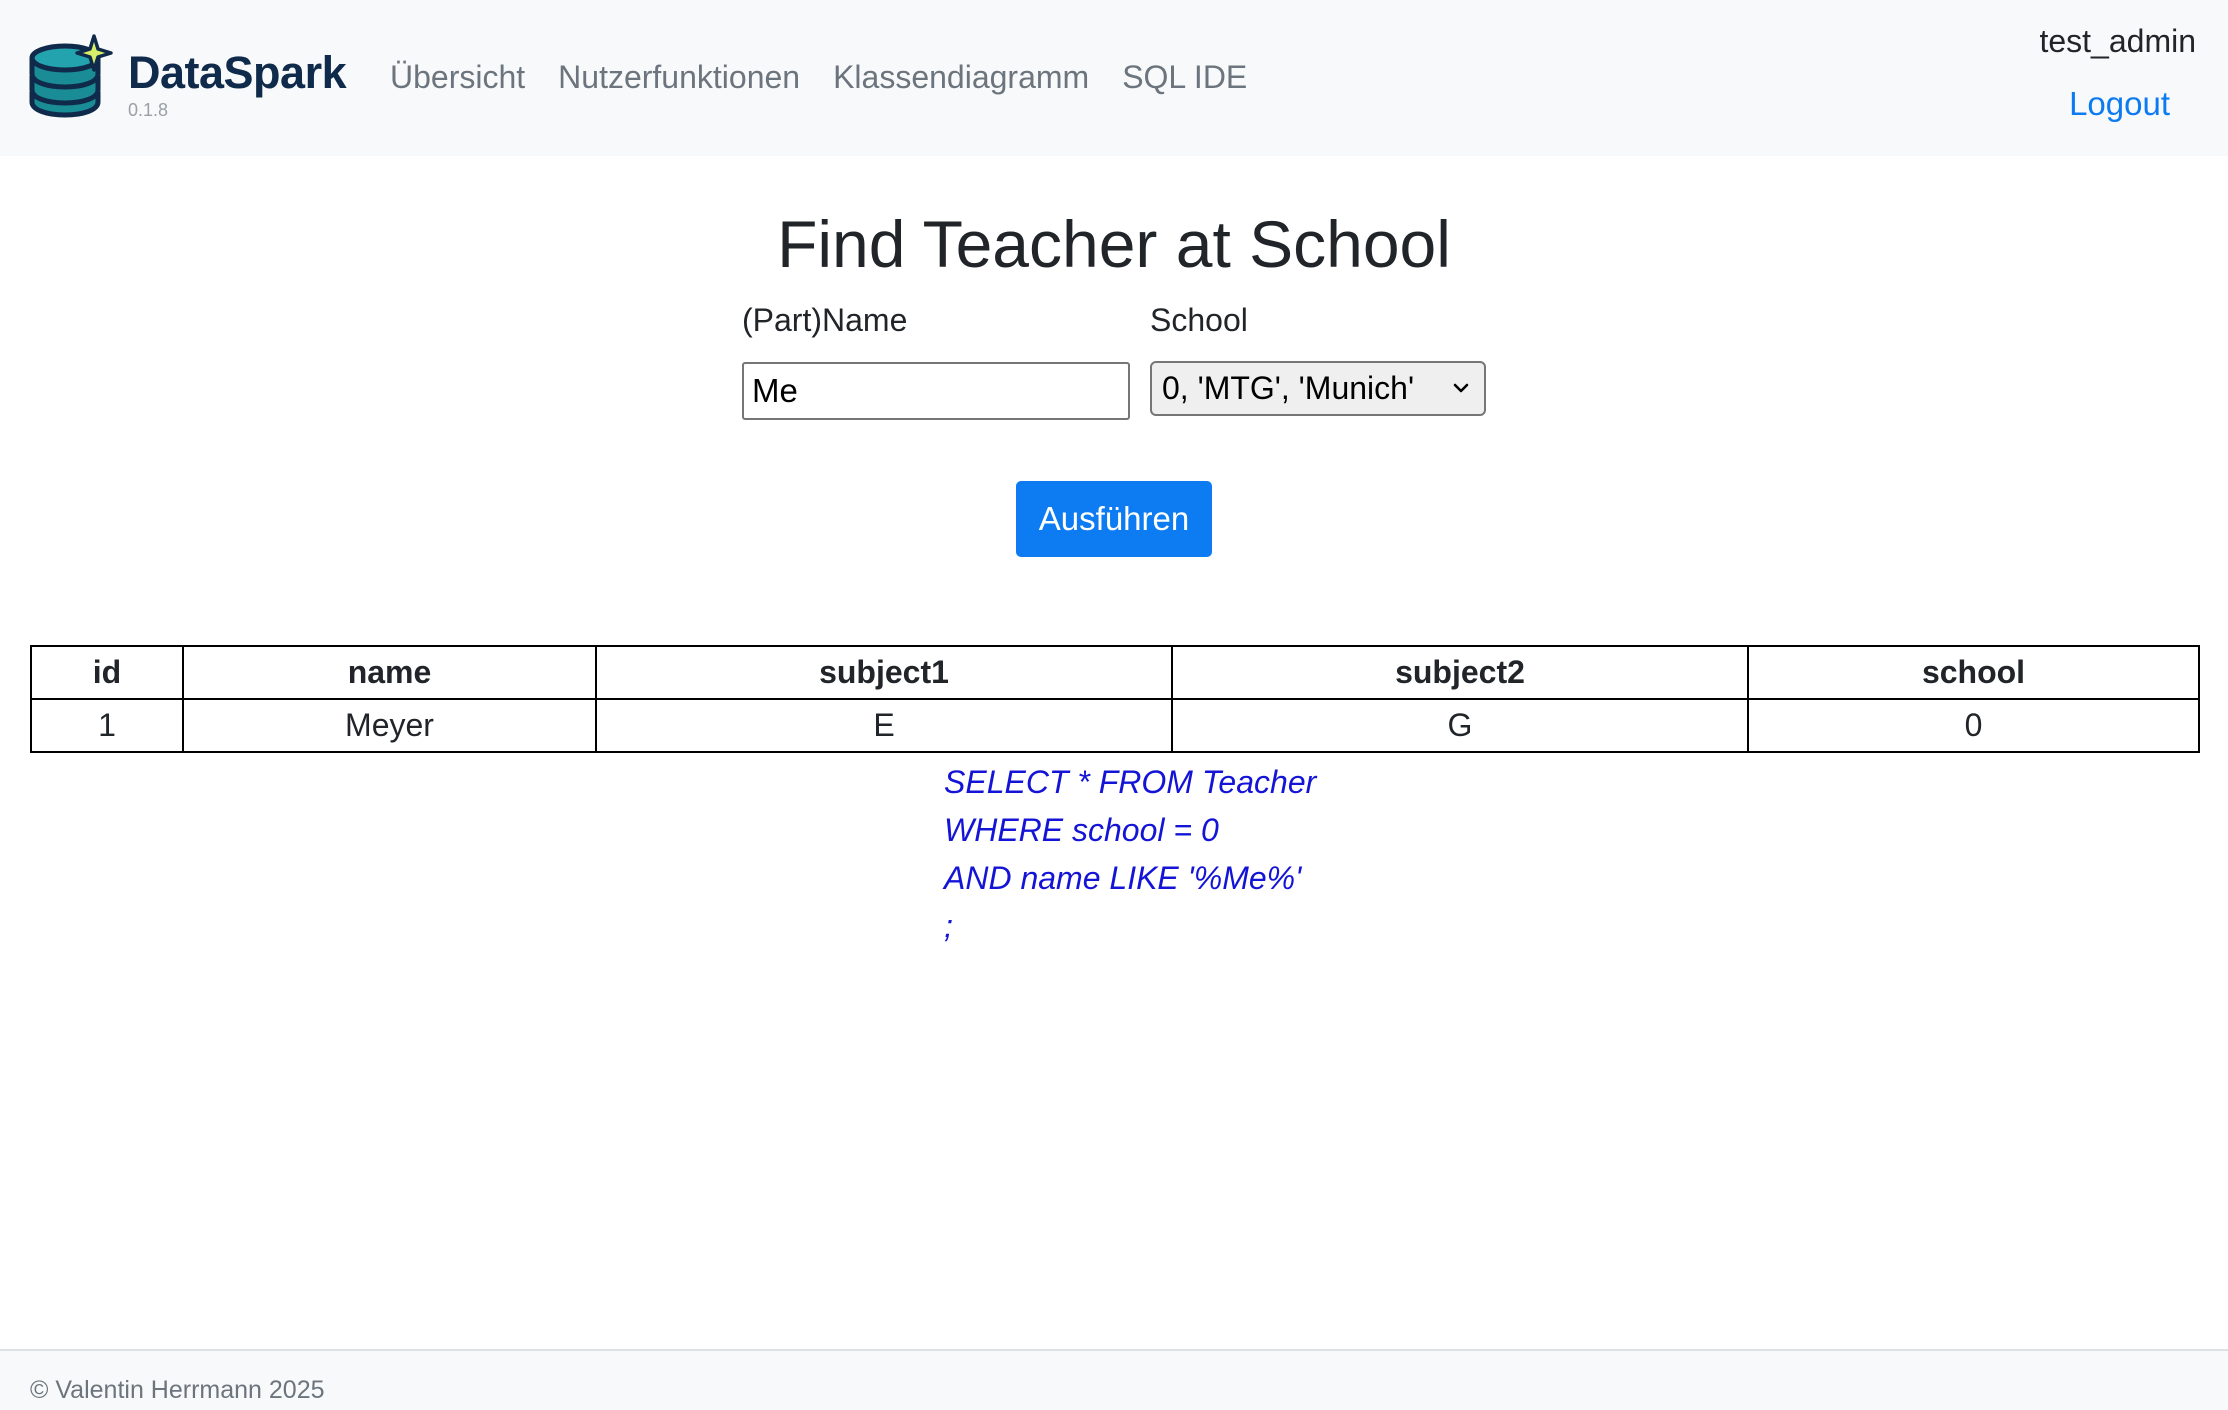 The height and width of the screenshot is (1410, 2228). I want to click on sql-line: SELECT * FROM Teacher, so click(1130, 782).